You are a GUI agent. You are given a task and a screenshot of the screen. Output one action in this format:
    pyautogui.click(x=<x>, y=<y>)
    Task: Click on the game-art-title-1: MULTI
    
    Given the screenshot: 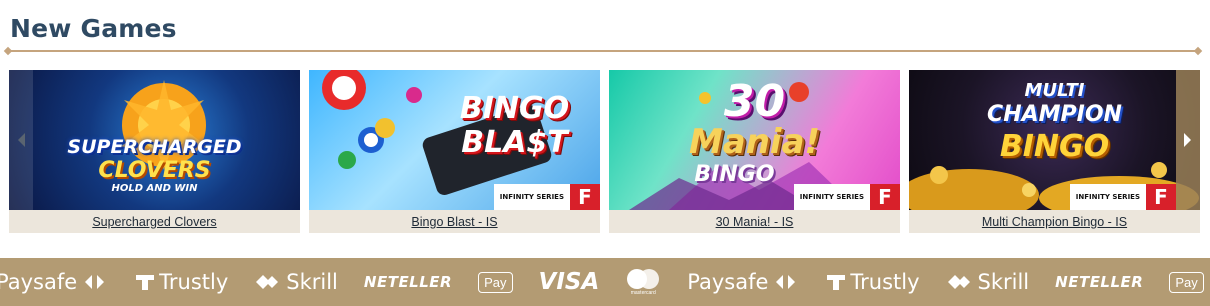 What is the action you would take?
    pyautogui.click(x=1054, y=90)
    